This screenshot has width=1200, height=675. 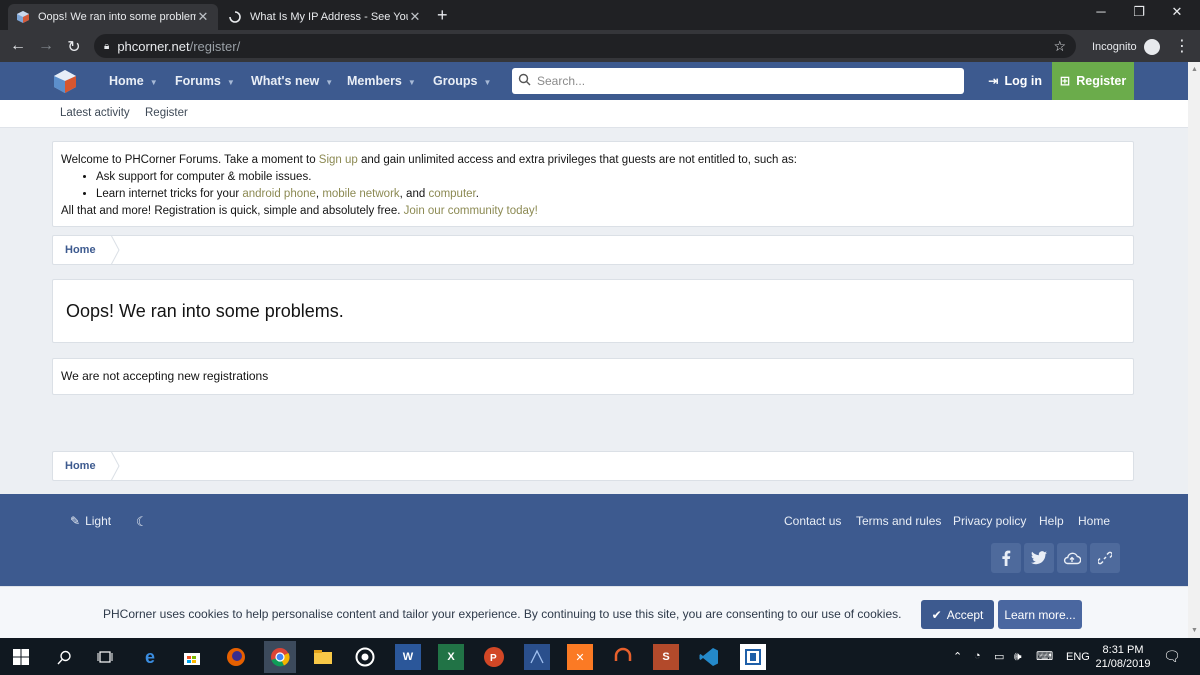 I want to click on link-icon, so click(x=1105, y=558).